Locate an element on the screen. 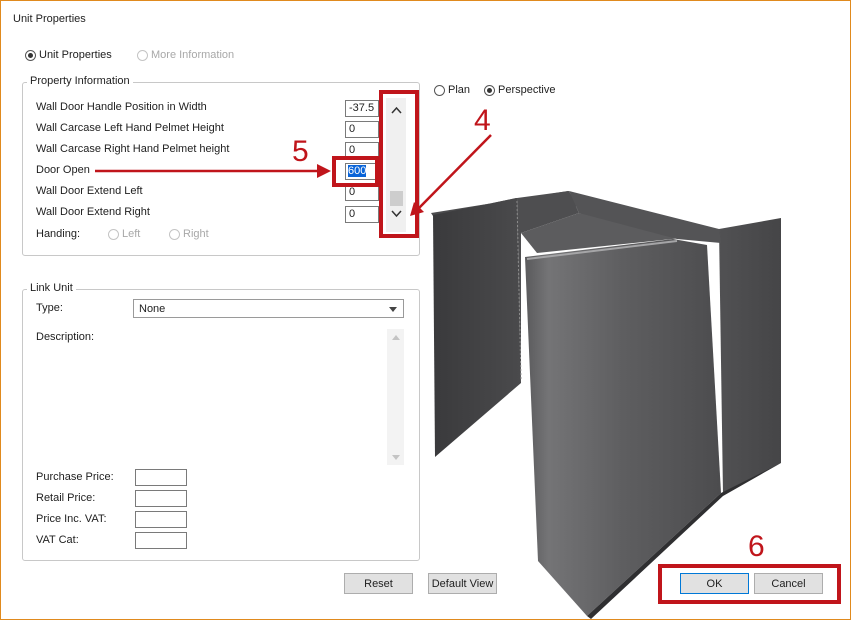 This screenshot has width=851, height=620. purchase-price-label: Purchase Price: is located at coordinates (75, 477).